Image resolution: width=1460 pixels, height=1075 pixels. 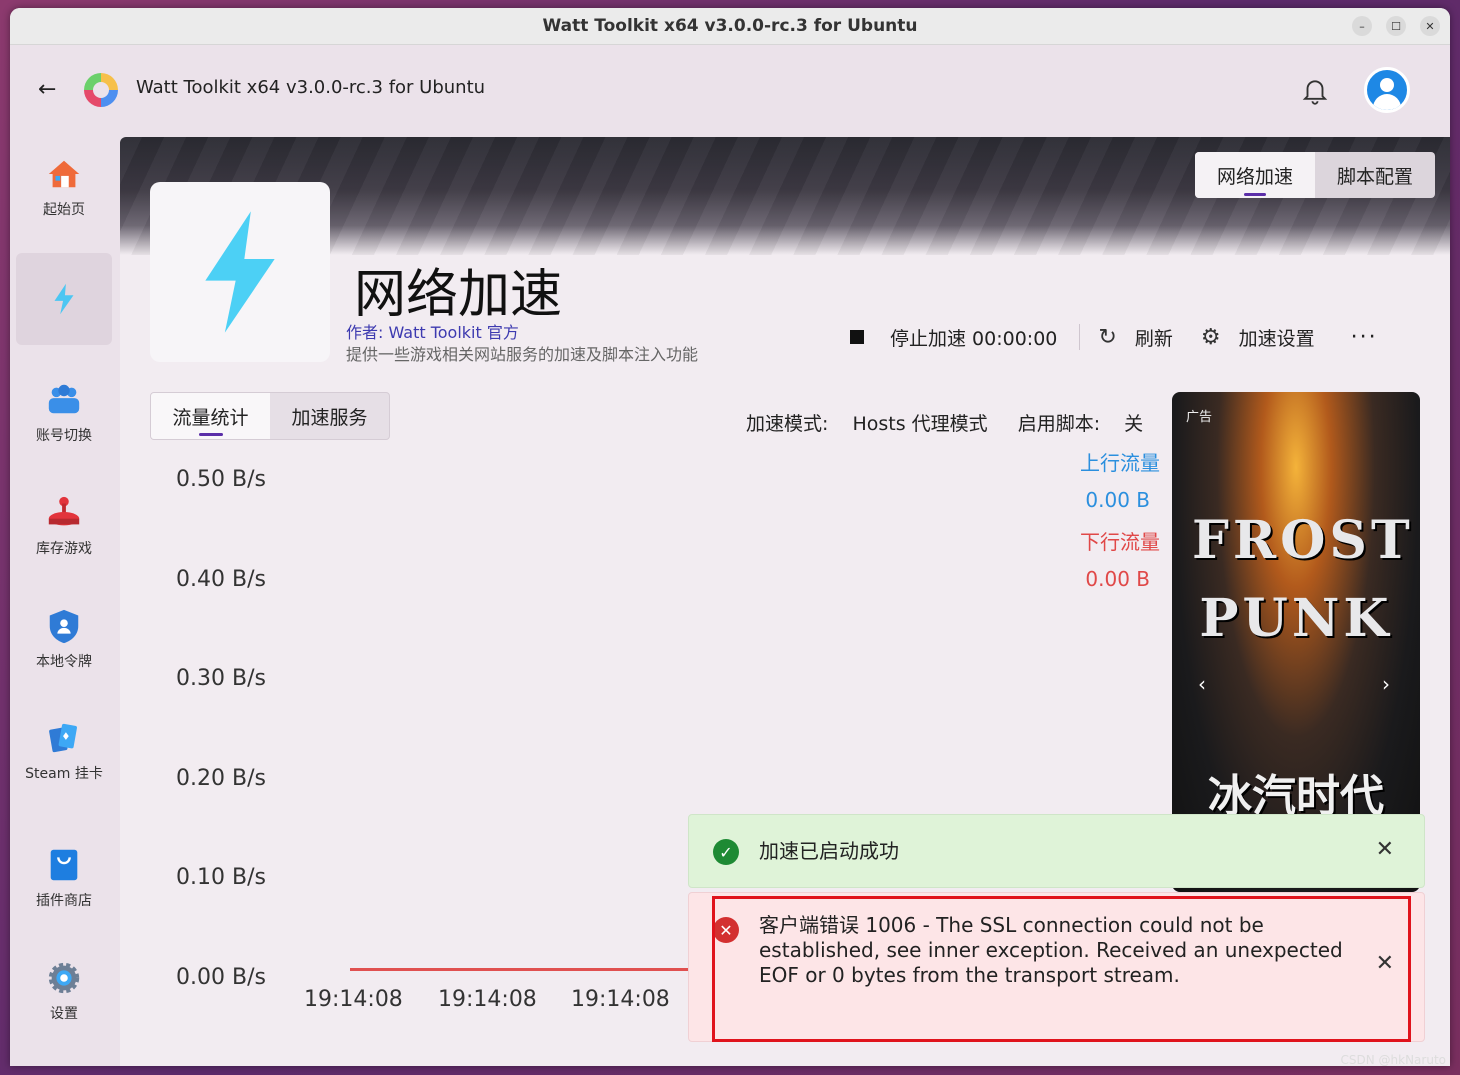 I want to click on stop-accel-button: 停止加速 00:00:00, so click(x=953, y=337).